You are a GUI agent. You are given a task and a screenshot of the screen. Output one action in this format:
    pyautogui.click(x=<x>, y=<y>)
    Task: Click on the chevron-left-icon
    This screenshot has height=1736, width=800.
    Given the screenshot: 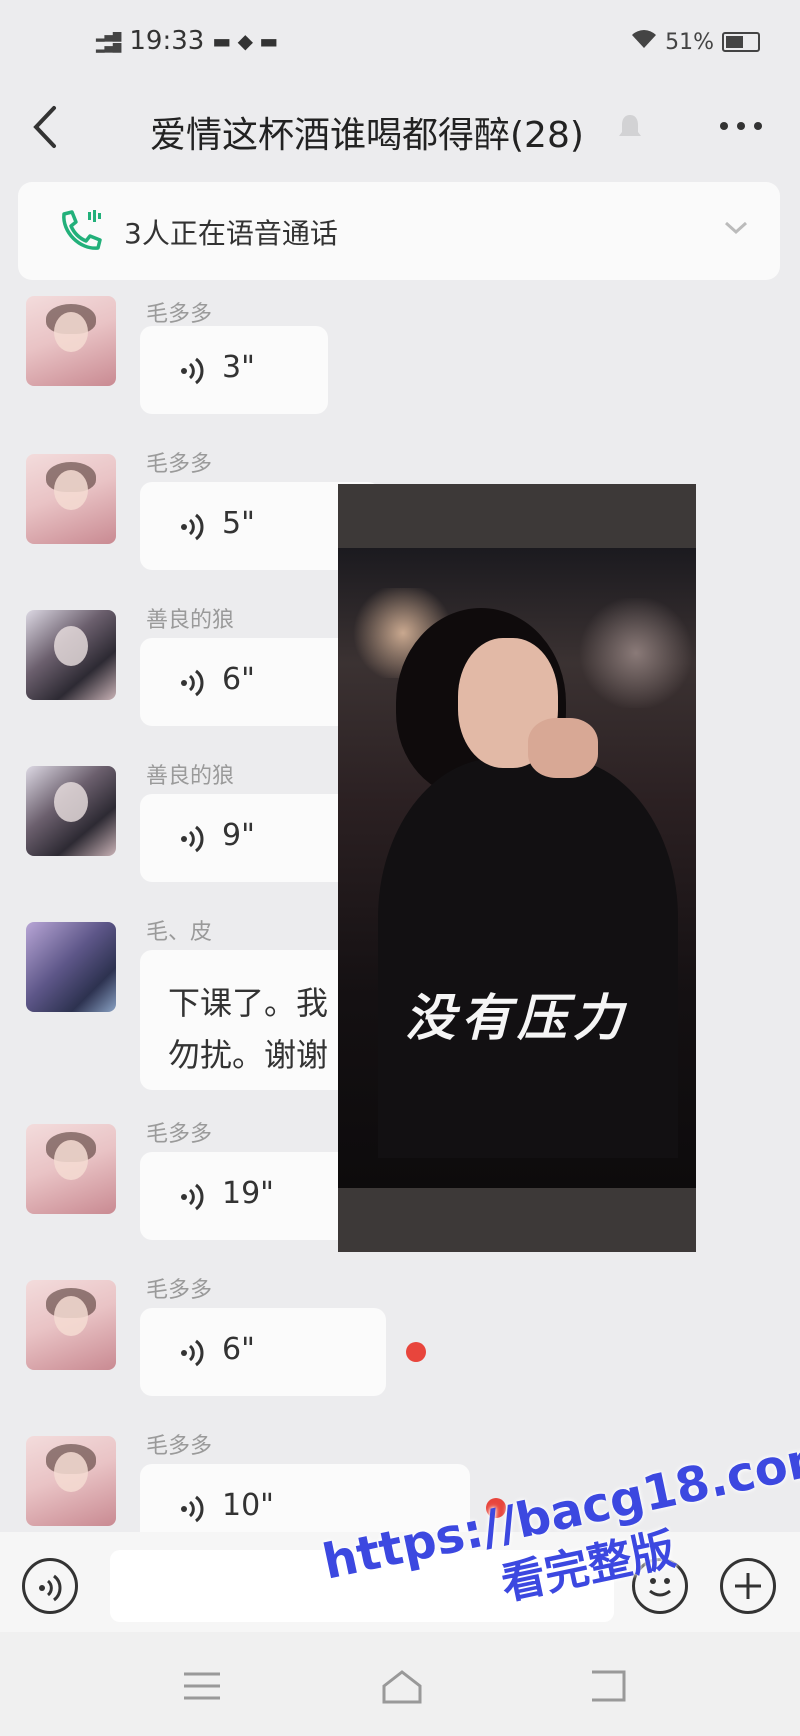 What is the action you would take?
    pyautogui.click(x=44, y=127)
    